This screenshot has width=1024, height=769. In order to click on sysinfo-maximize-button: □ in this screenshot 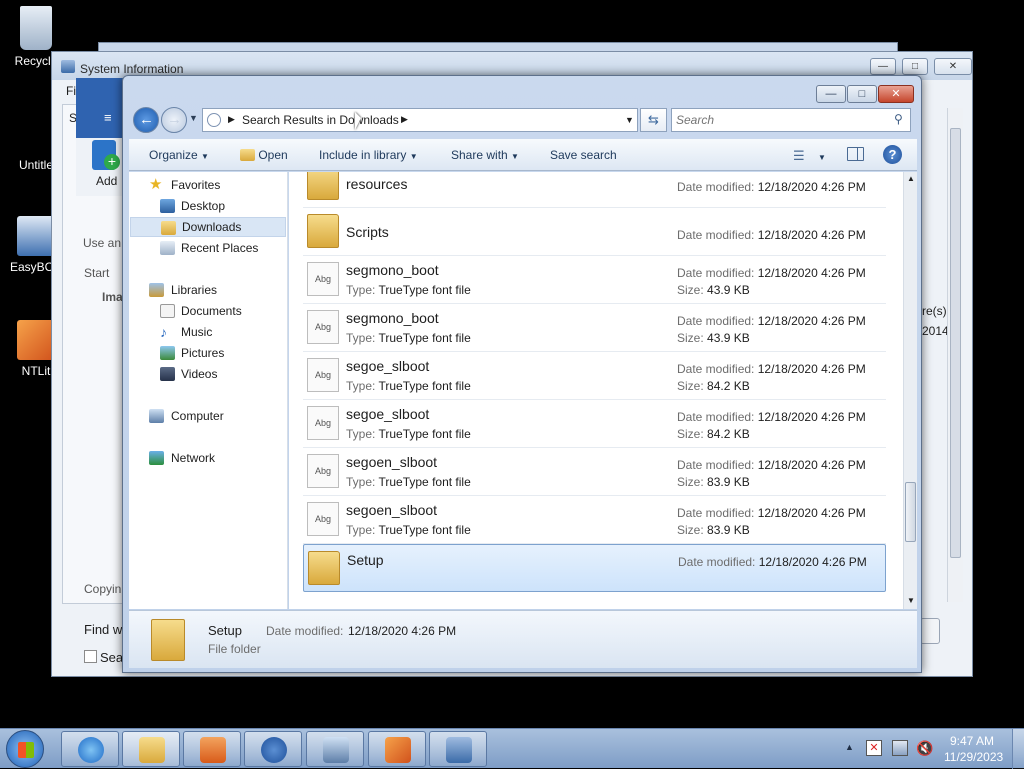, I will do `click(915, 66)`.